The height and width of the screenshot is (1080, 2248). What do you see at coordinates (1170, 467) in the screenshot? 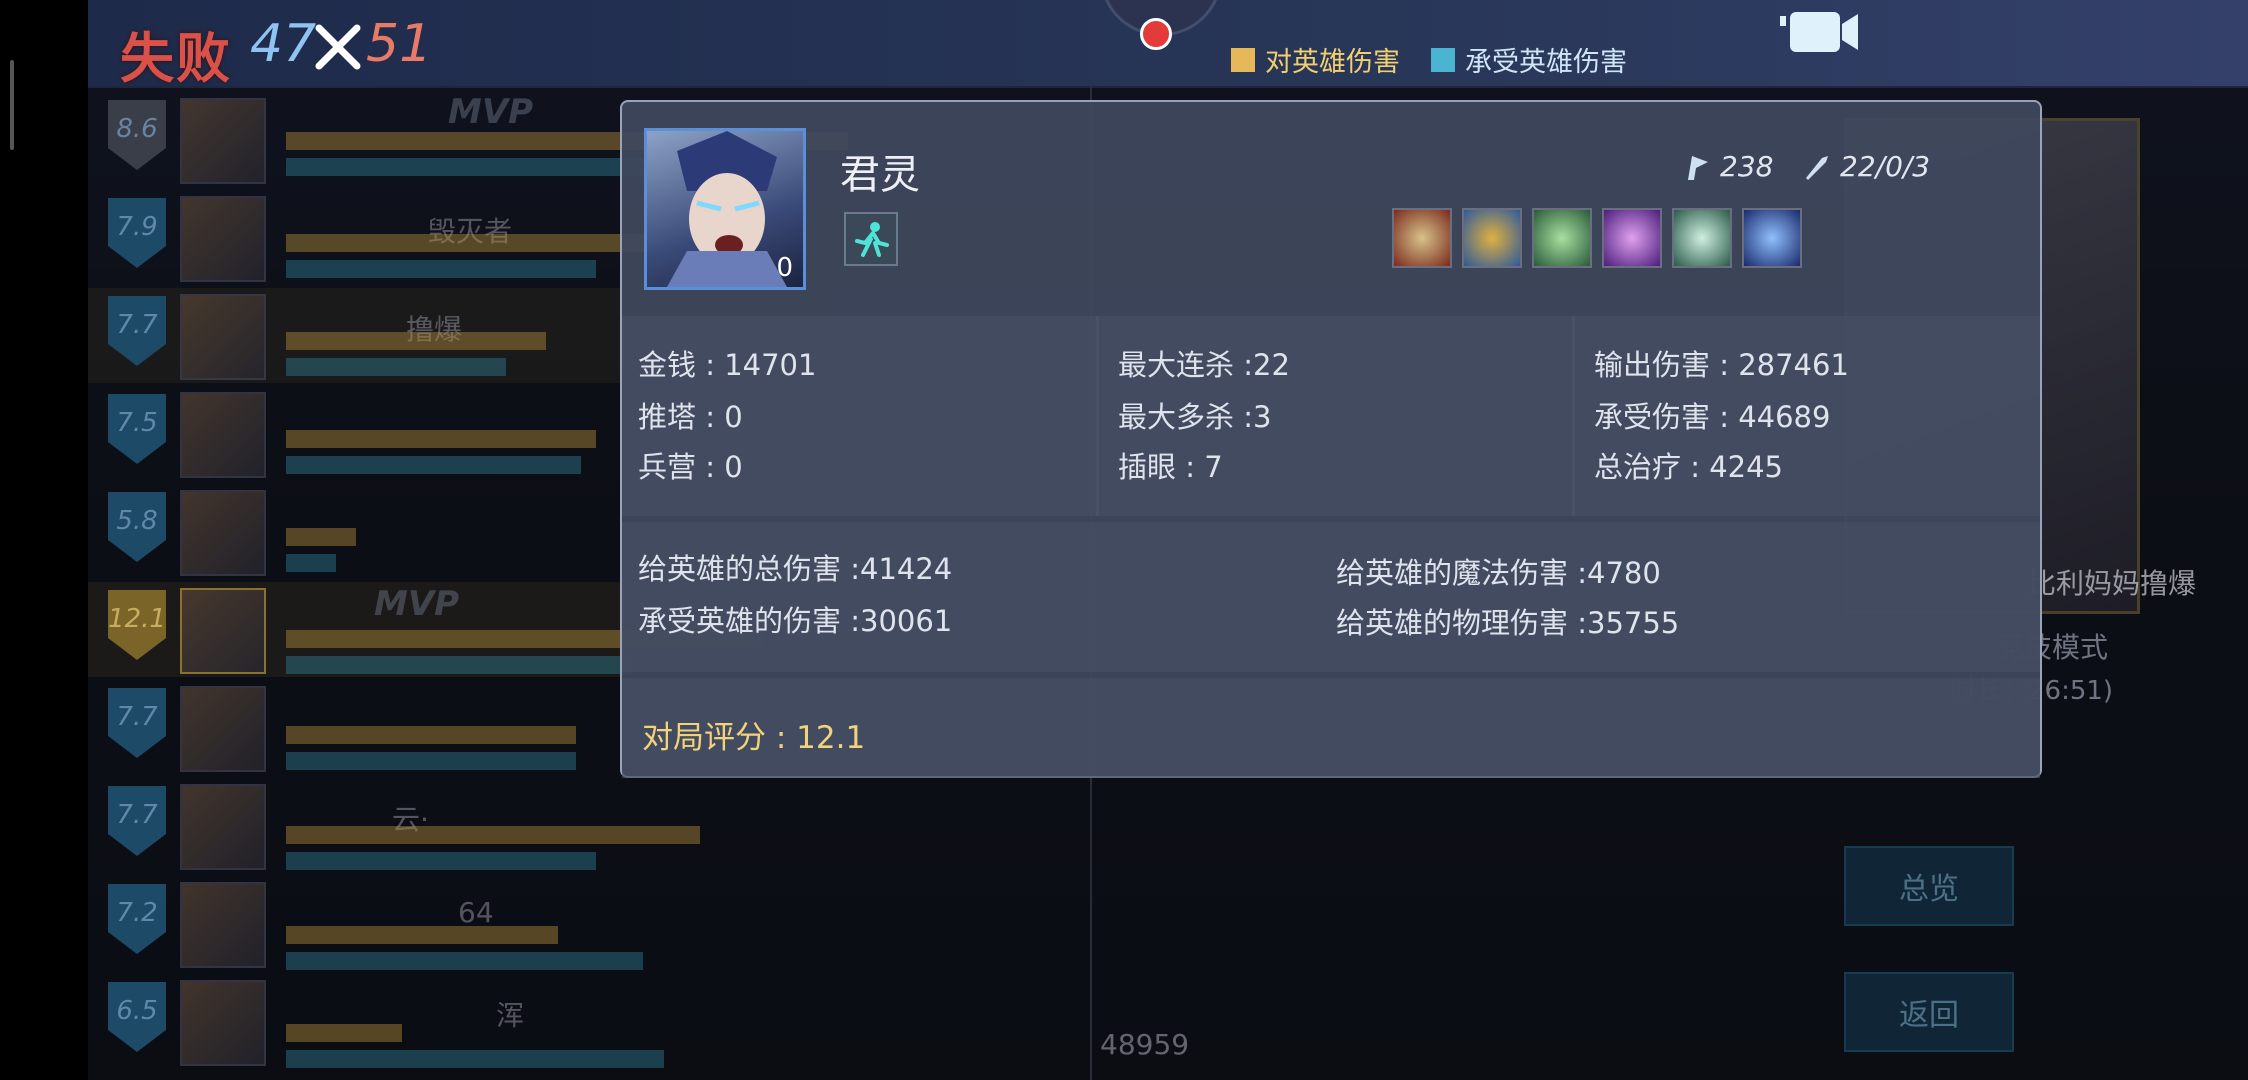
I see `wards-stat: 插眼 : 7` at bounding box center [1170, 467].